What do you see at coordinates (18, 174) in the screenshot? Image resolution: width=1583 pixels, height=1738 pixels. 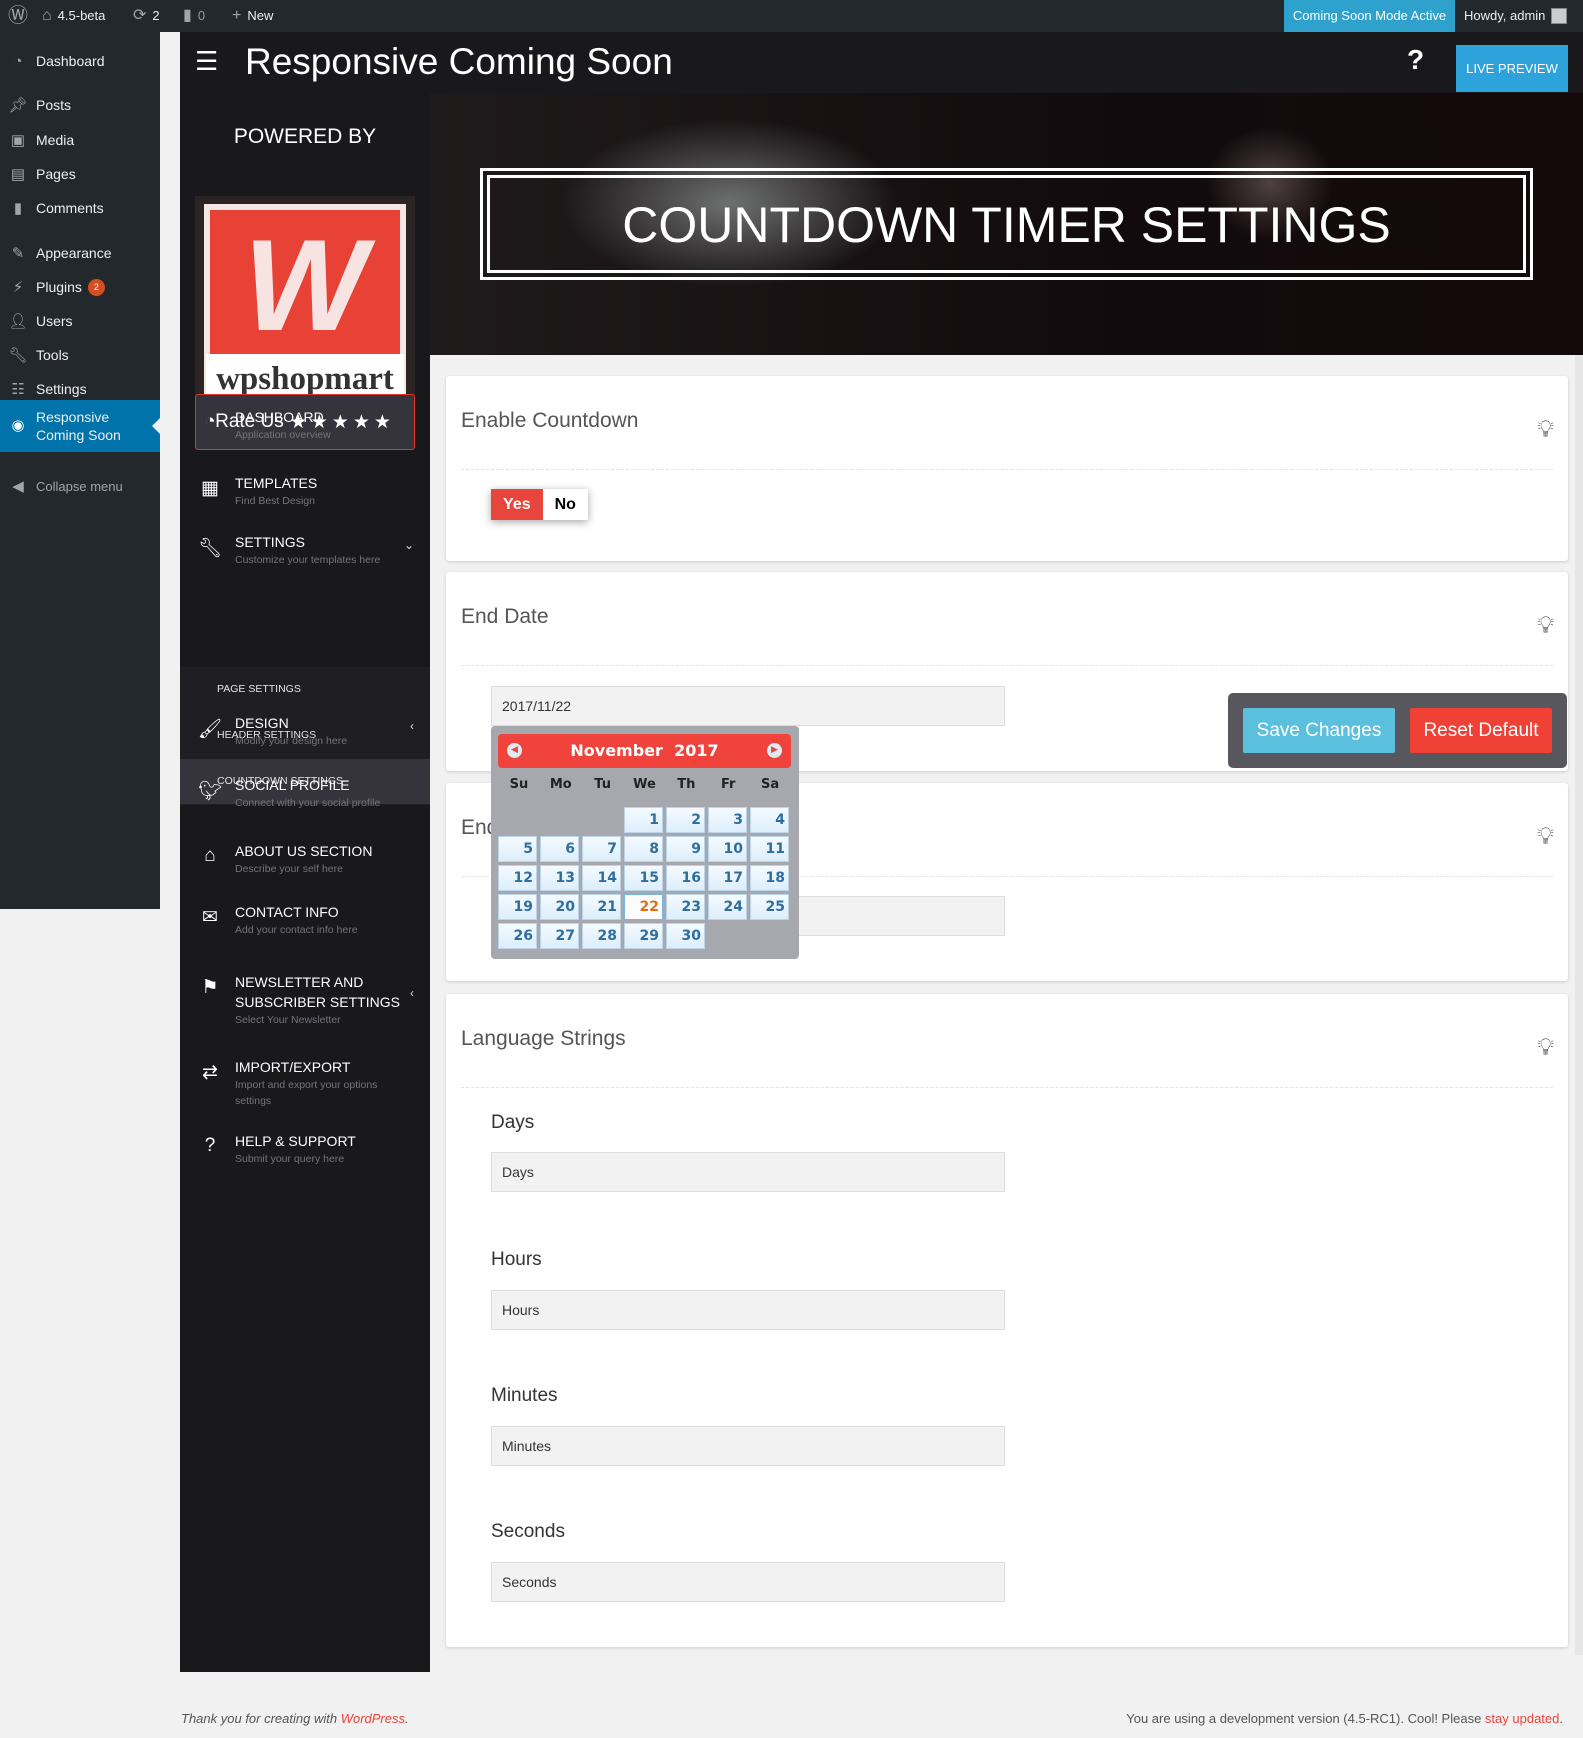 I see `pages-icon: ▤` at bounding box center [18, 174].